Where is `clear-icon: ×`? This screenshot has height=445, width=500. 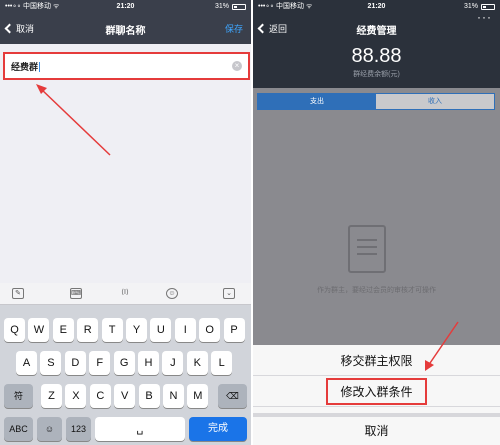 clear-icon: × is located at coordinates (237, 66).